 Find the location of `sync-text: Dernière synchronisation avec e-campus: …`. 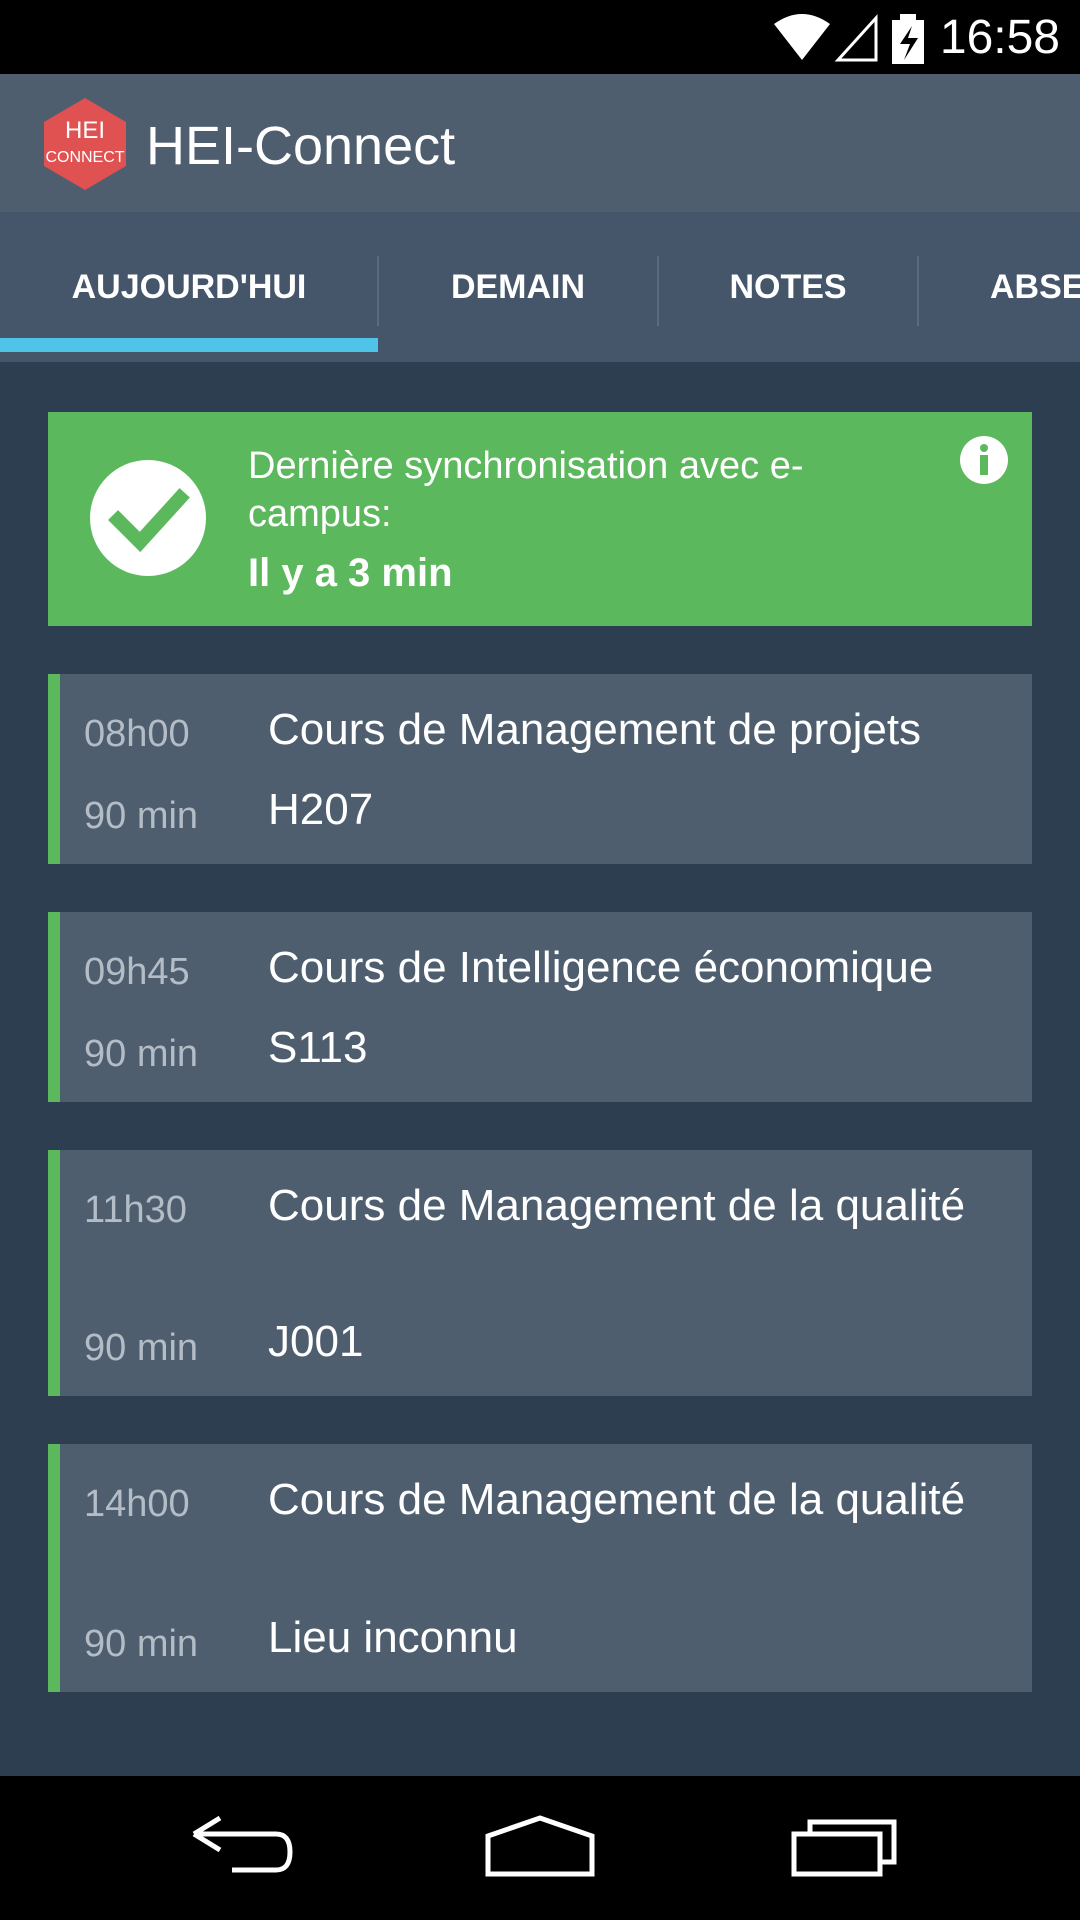

sync-text: Dernière synchronisation avec e-campus: … is located at coordinates (573, 520).